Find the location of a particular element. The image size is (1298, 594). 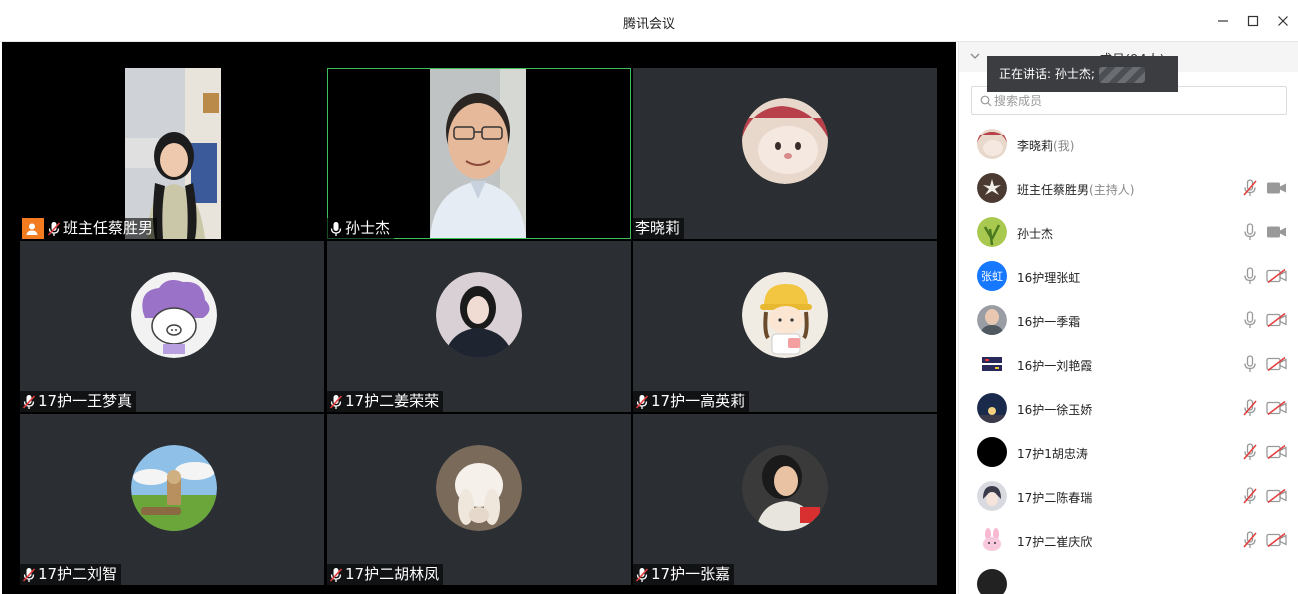

participant-name-tag: 17护一王梦真 is located at coordinates (78, 401).